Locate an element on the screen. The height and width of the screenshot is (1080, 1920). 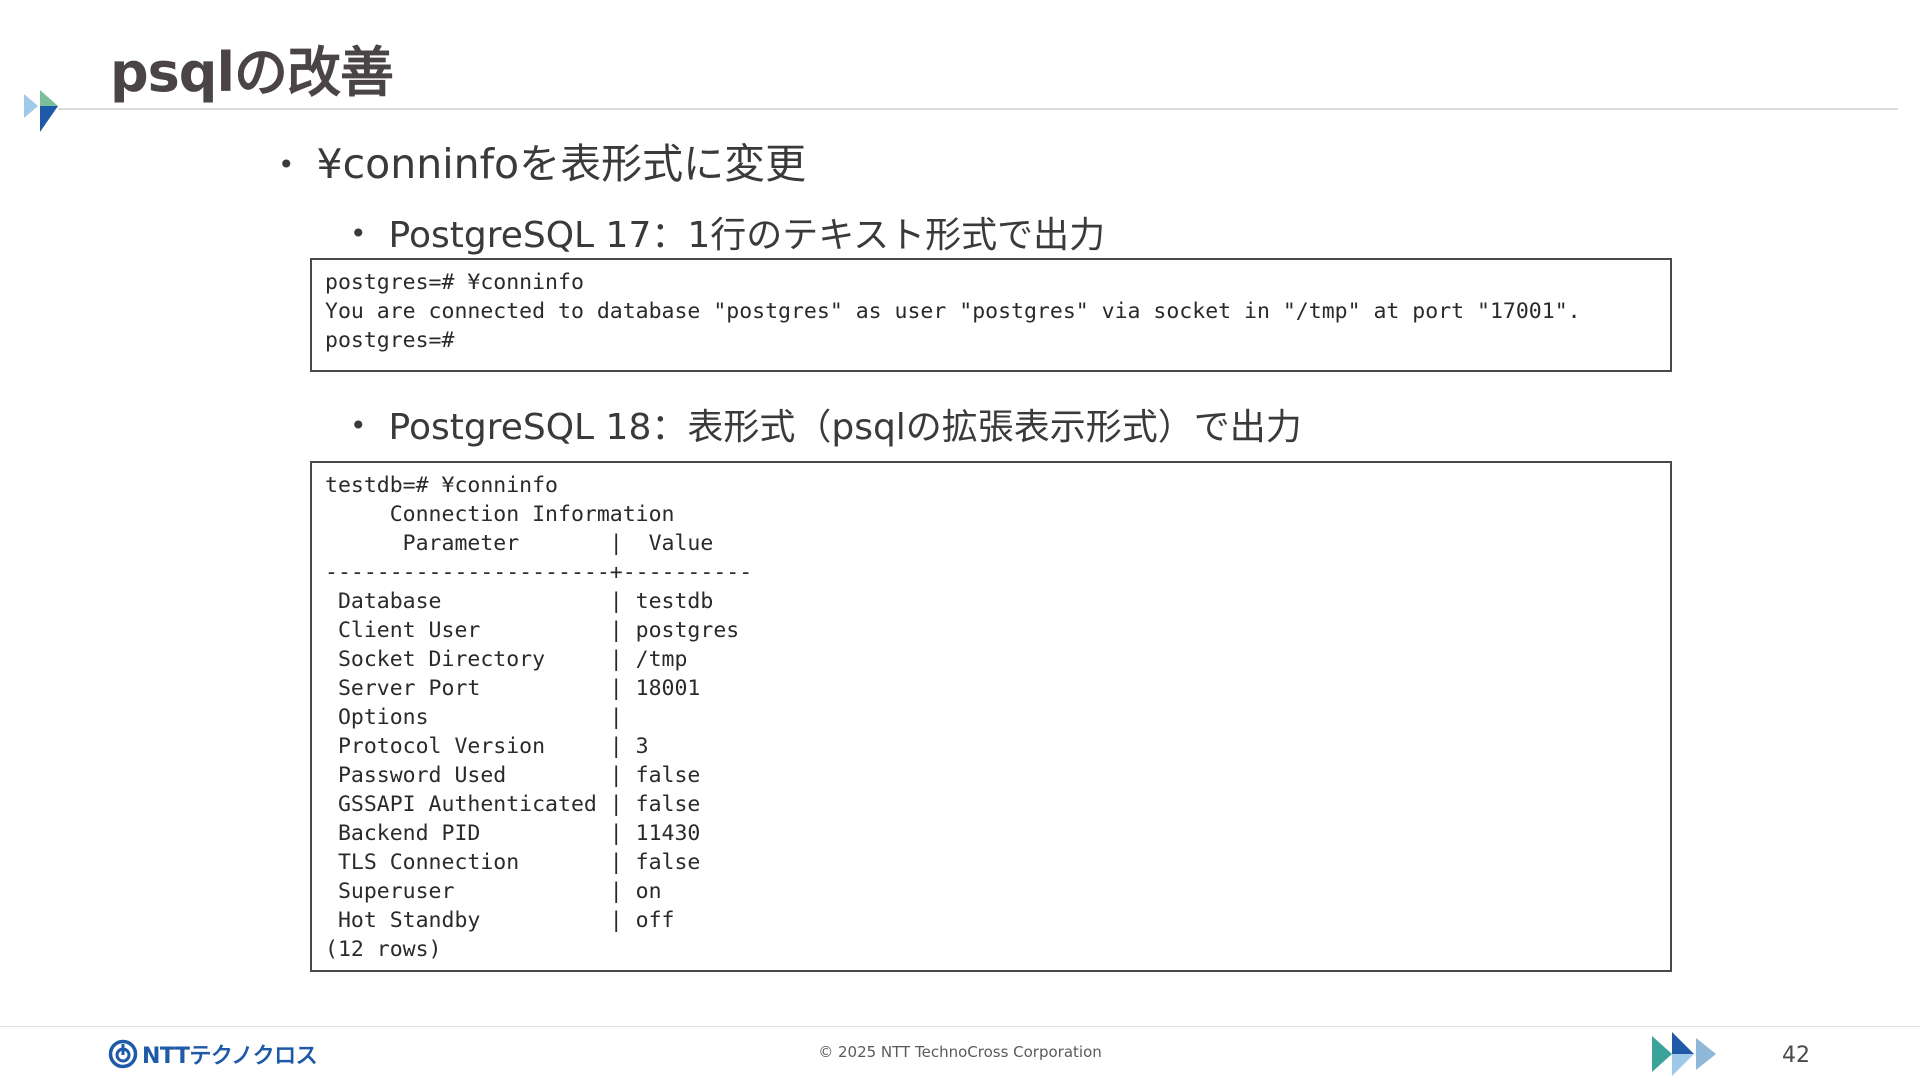
bullet-pg17-text: PostgreSQL 17：1行のテキスト形式で出力 is located at coordinates (747, 235).